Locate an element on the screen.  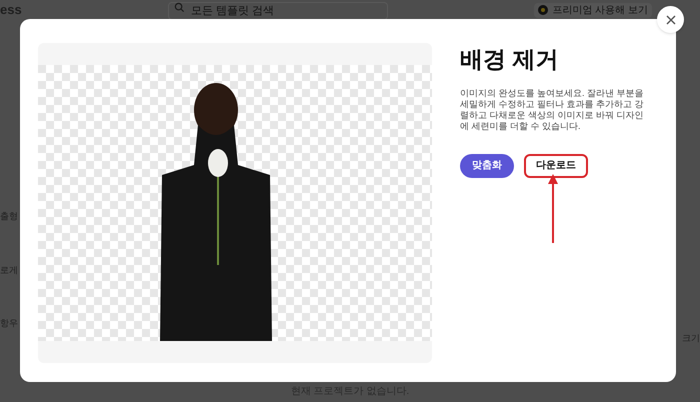
download-button: 다운로드 is located at coordinates (556, 166).